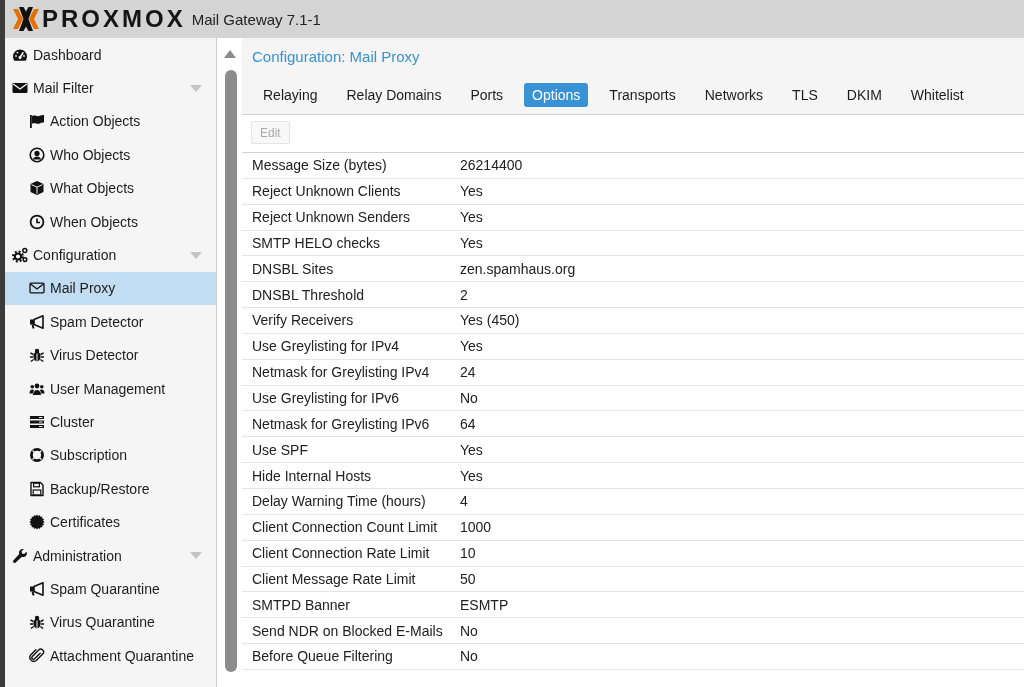 Image resolution: width=1024 pixels, height=687 pixels. I want to click on property-name: Client Message Rate Limit, so click(334, 578).